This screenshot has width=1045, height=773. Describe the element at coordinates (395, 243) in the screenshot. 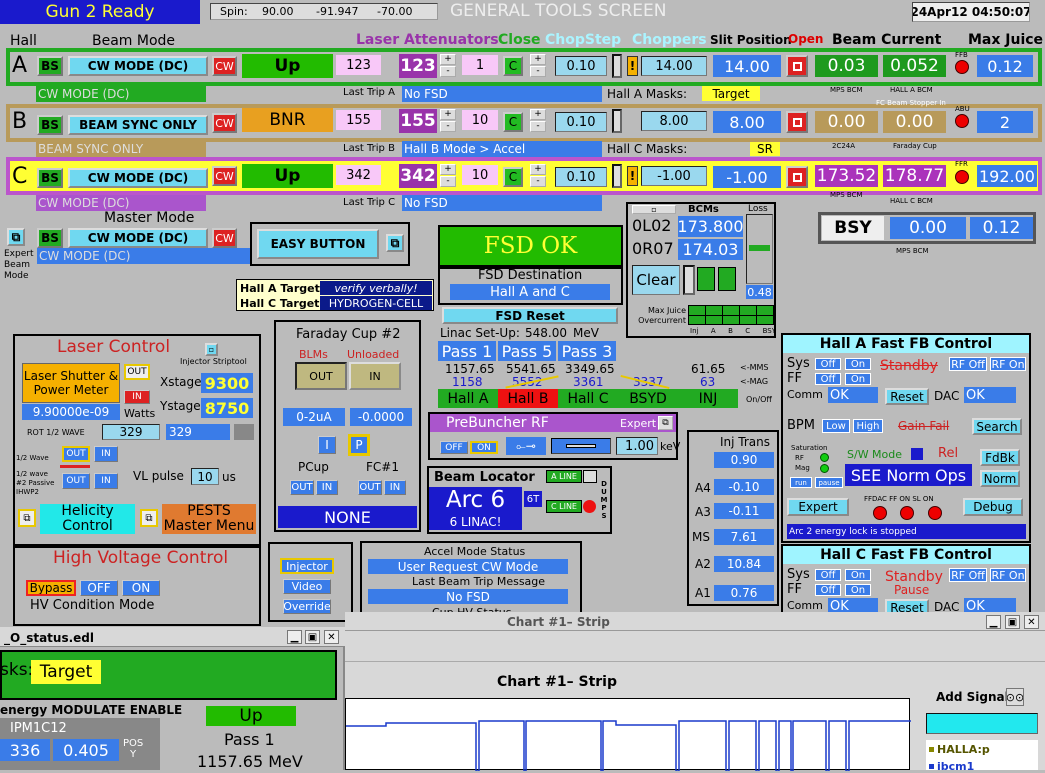

I see `easy-button-expand-icon: ⧉` at that location.